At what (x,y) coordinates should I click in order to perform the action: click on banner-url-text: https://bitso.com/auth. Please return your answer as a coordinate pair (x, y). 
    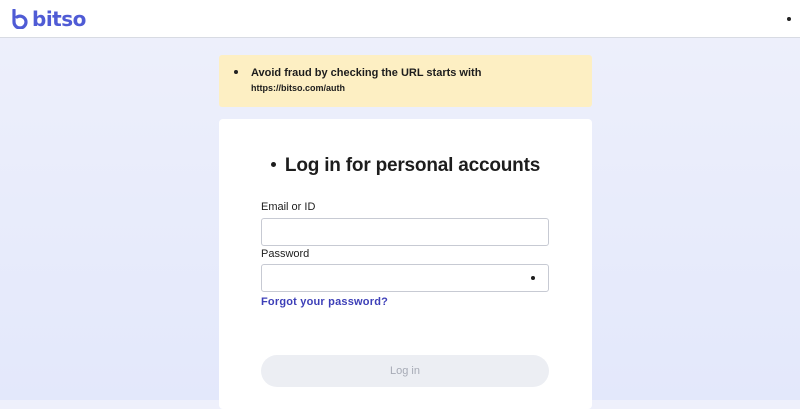
    Looking at the image, I should click on (298, 88).